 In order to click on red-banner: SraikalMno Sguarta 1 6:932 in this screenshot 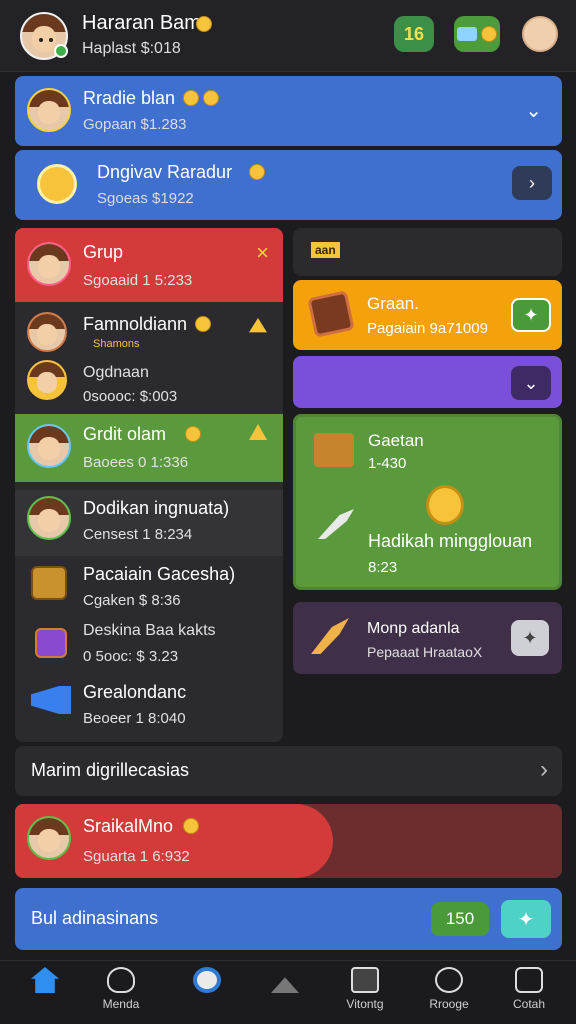, I will do `click(288, 841)`.